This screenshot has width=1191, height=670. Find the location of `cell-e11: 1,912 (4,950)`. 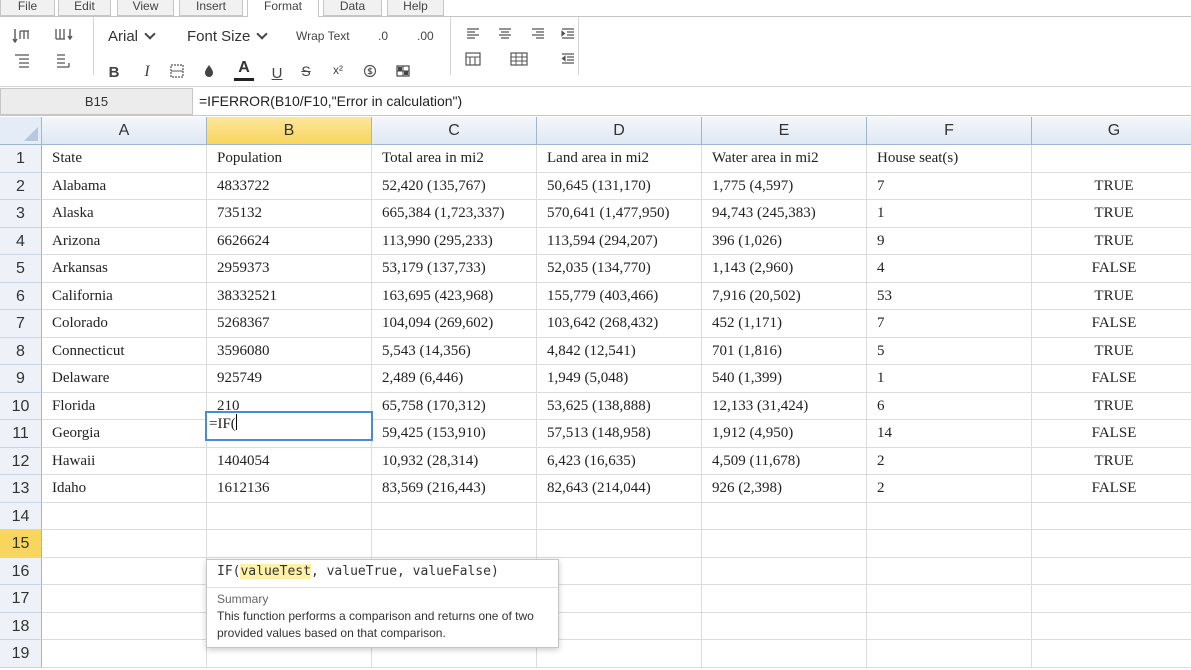

cell-e11: 1,912 (4,950) is located at coordinates (784, 434).